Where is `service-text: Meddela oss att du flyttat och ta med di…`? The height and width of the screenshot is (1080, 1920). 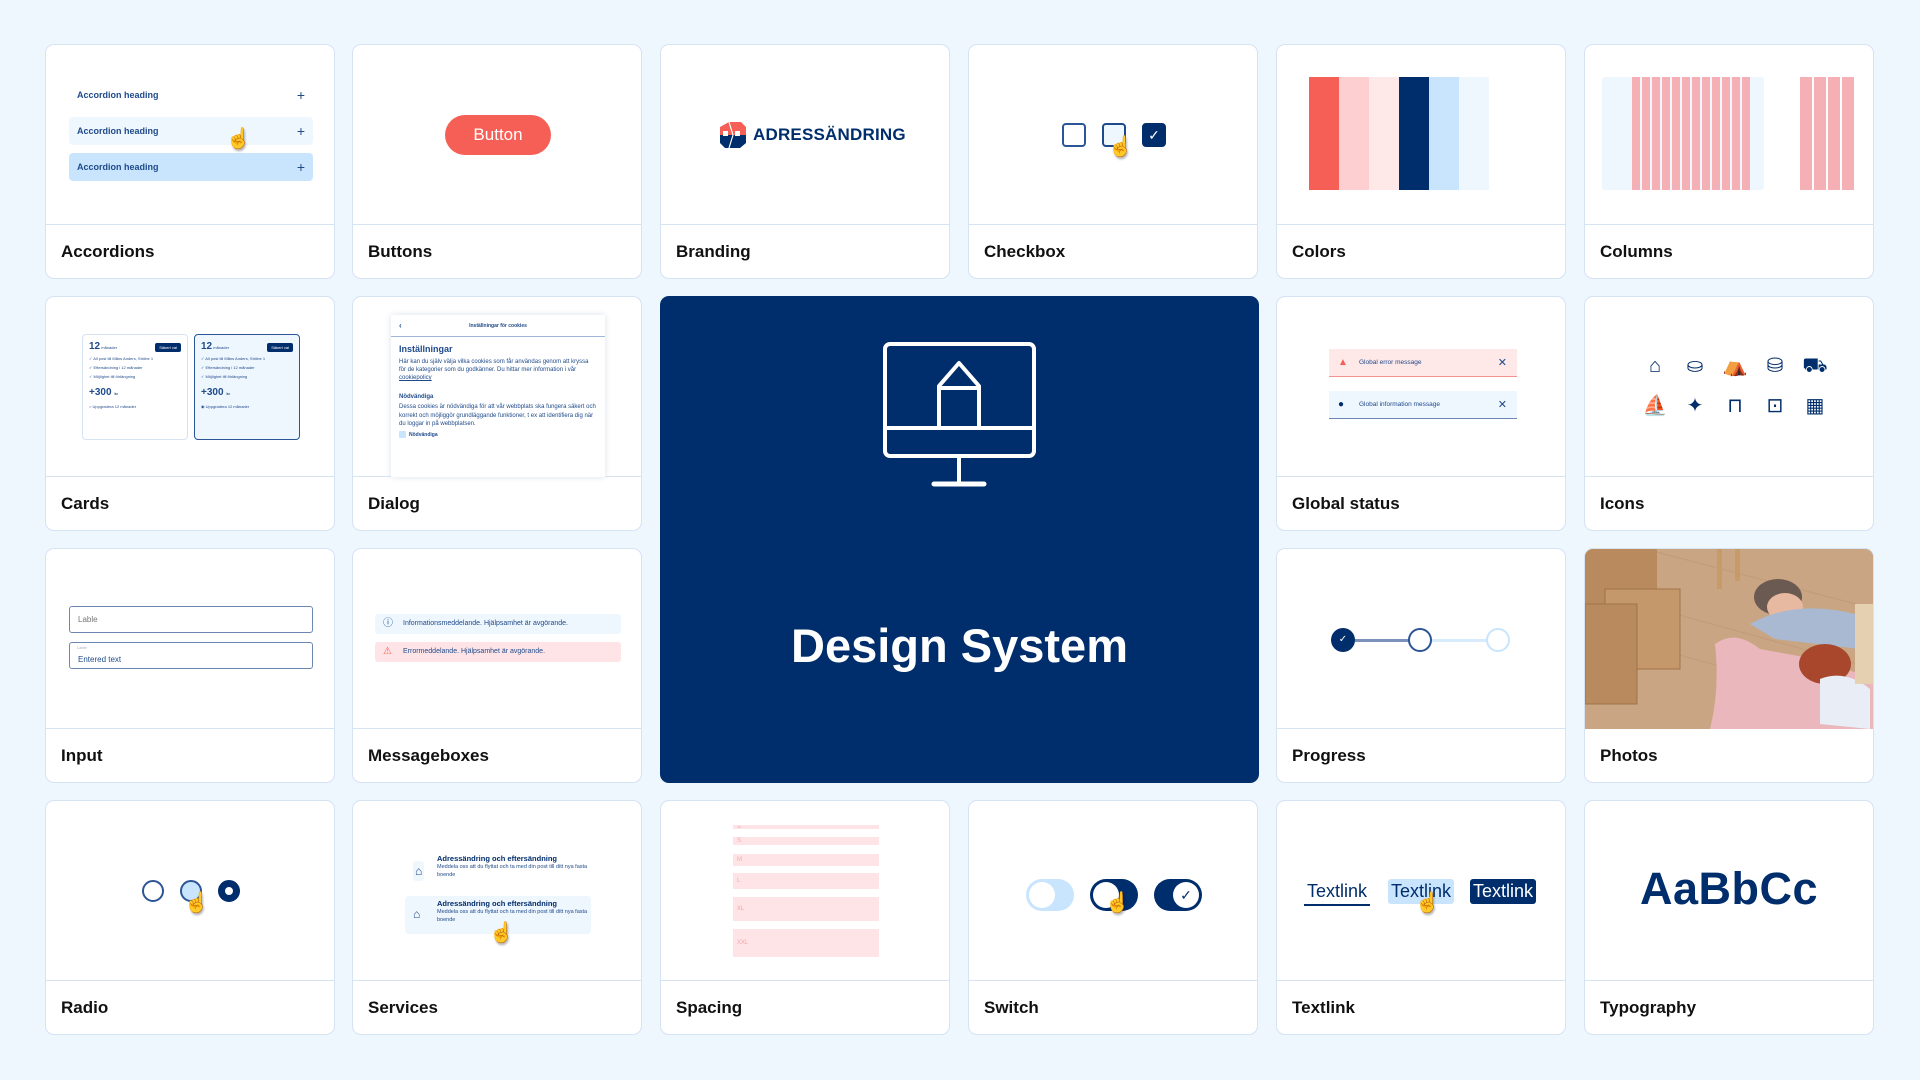
service-text: Meddela oss att du flyttat och ta med di… is located at coordinates (512, 871).